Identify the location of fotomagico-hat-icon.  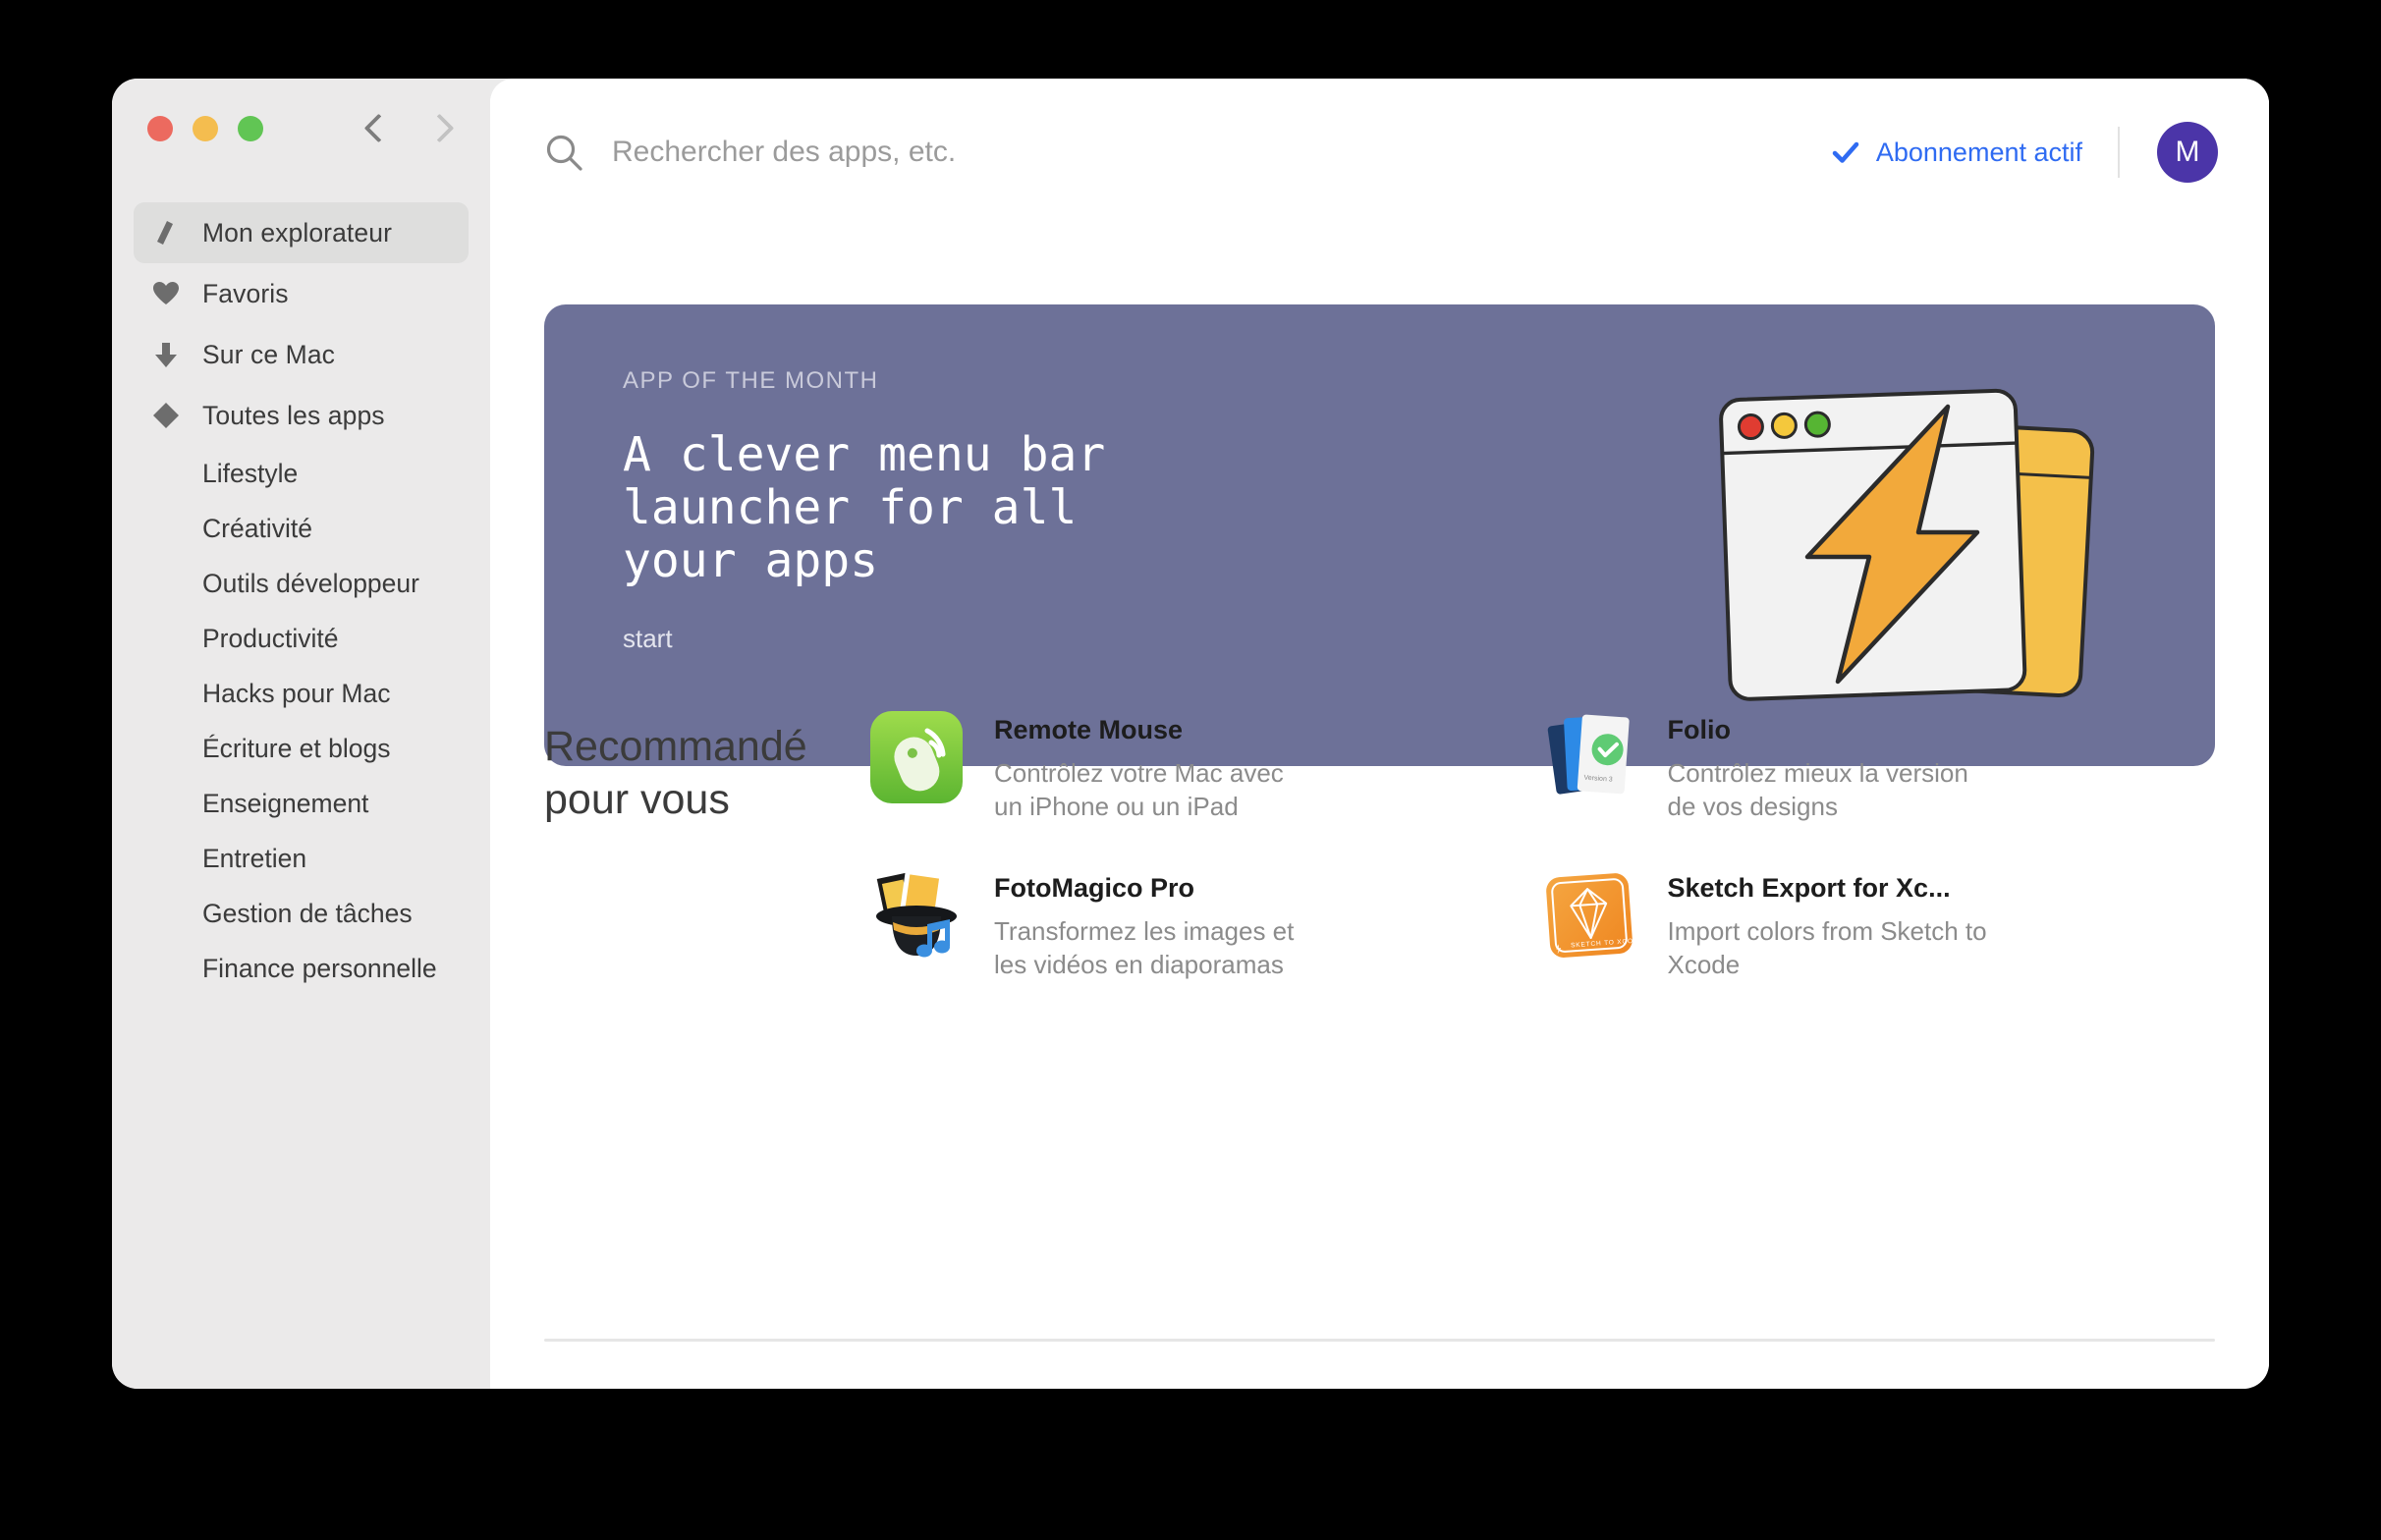
(916, 915).